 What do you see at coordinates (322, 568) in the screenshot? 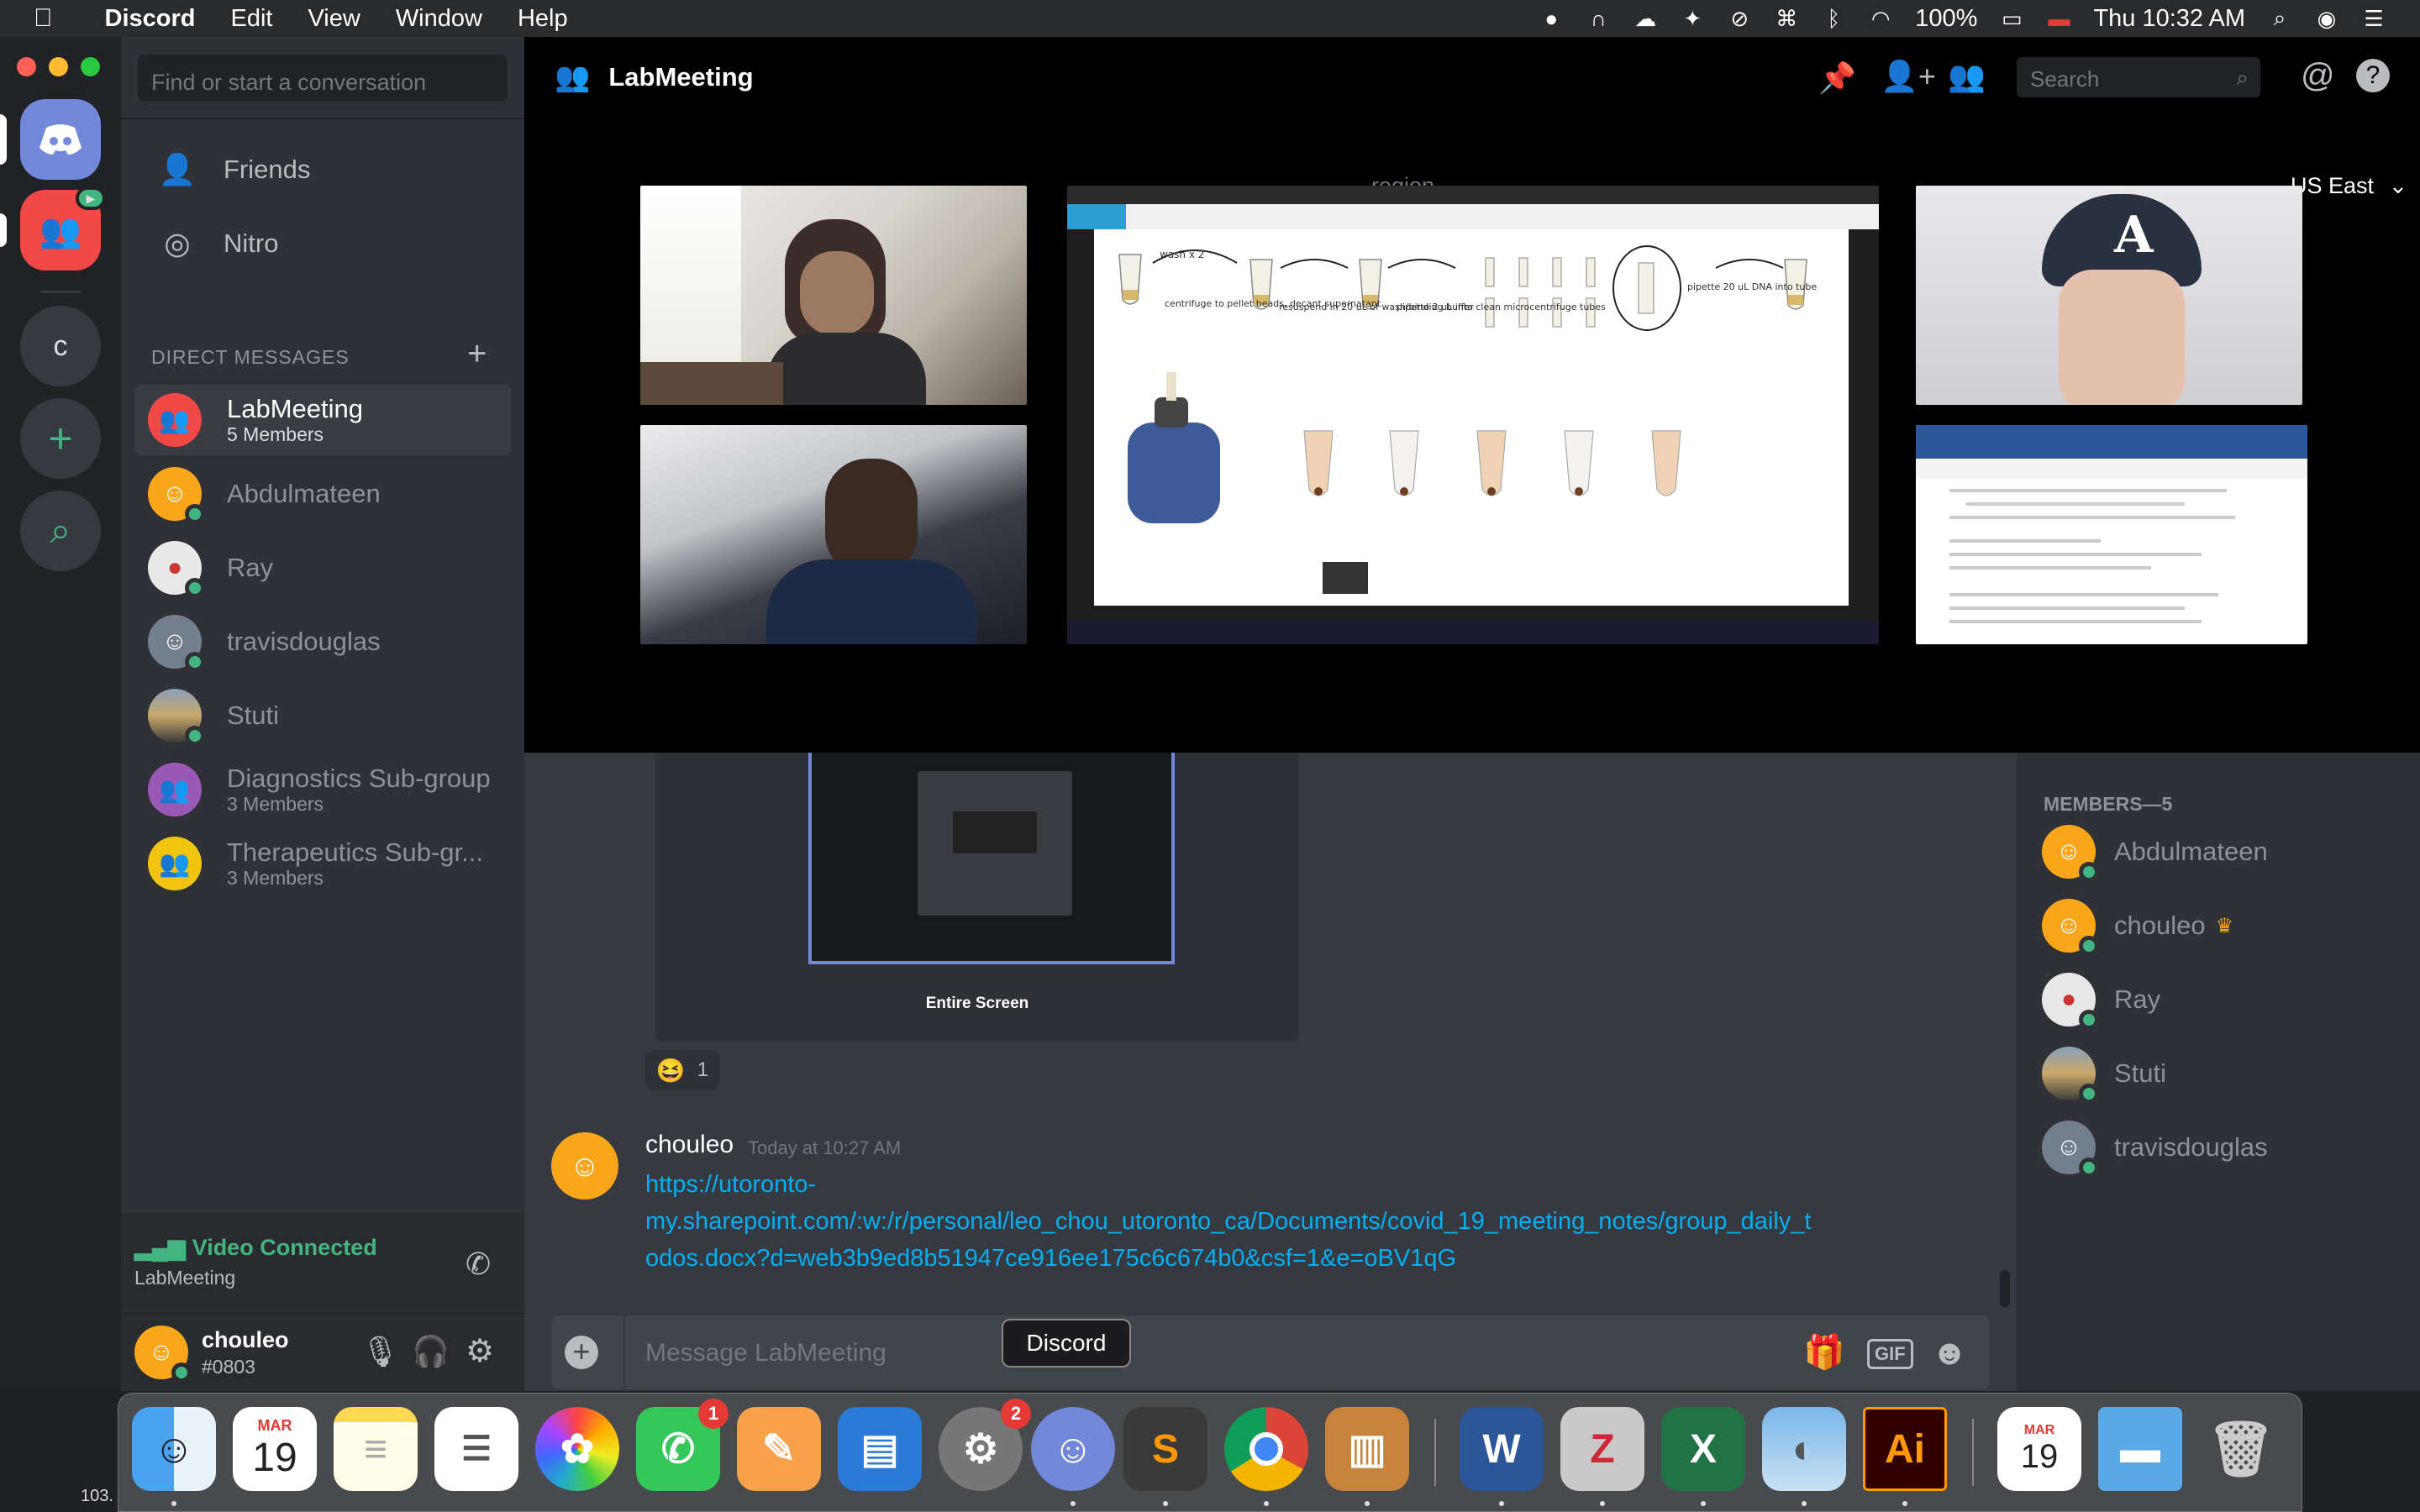
I see `dm-ray: ● Ray` at bounding box center [322, 568].